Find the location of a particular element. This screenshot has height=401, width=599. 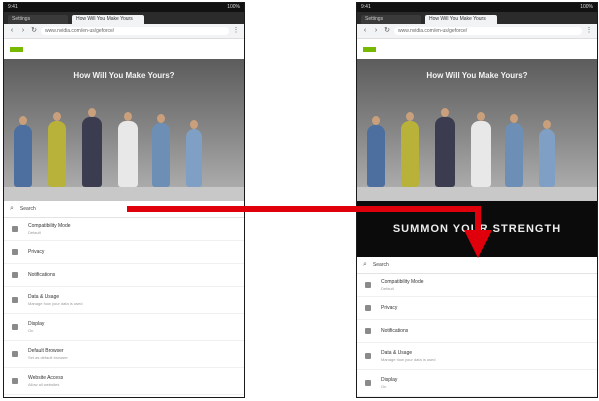

arrow-head is located at coordinates (478, 244).